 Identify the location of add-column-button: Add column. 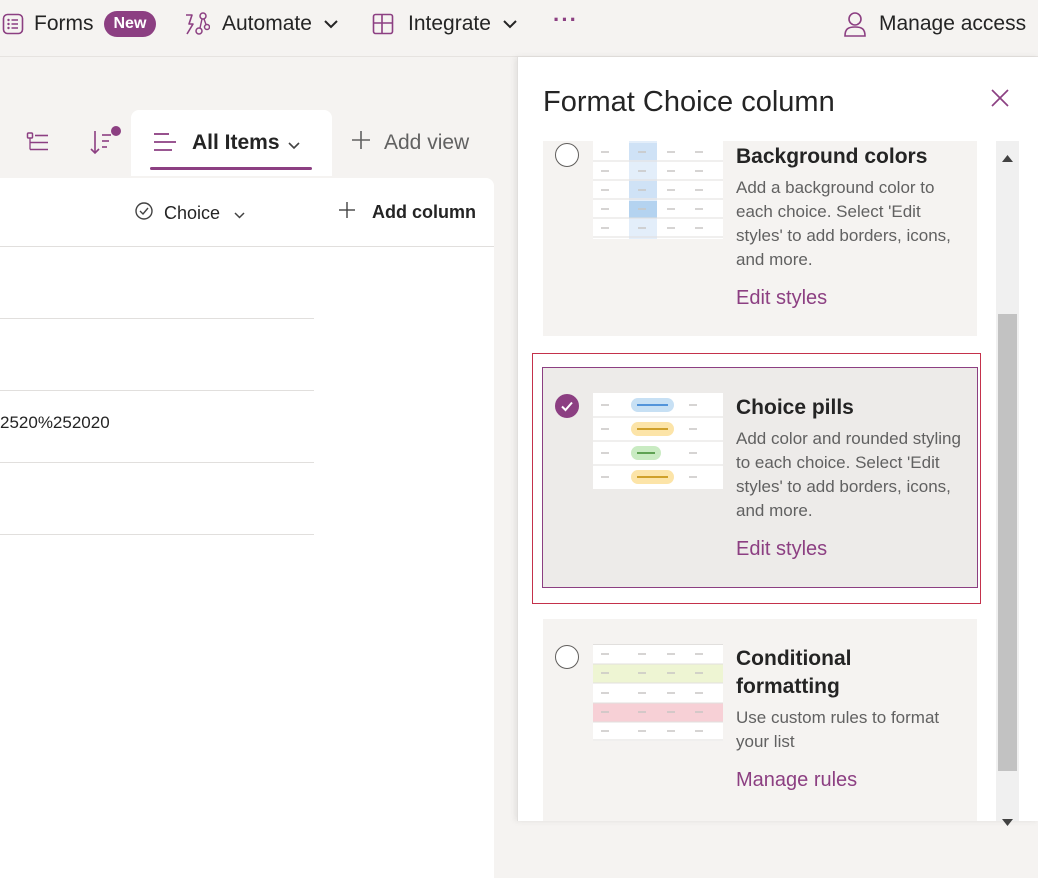
(407, 212).